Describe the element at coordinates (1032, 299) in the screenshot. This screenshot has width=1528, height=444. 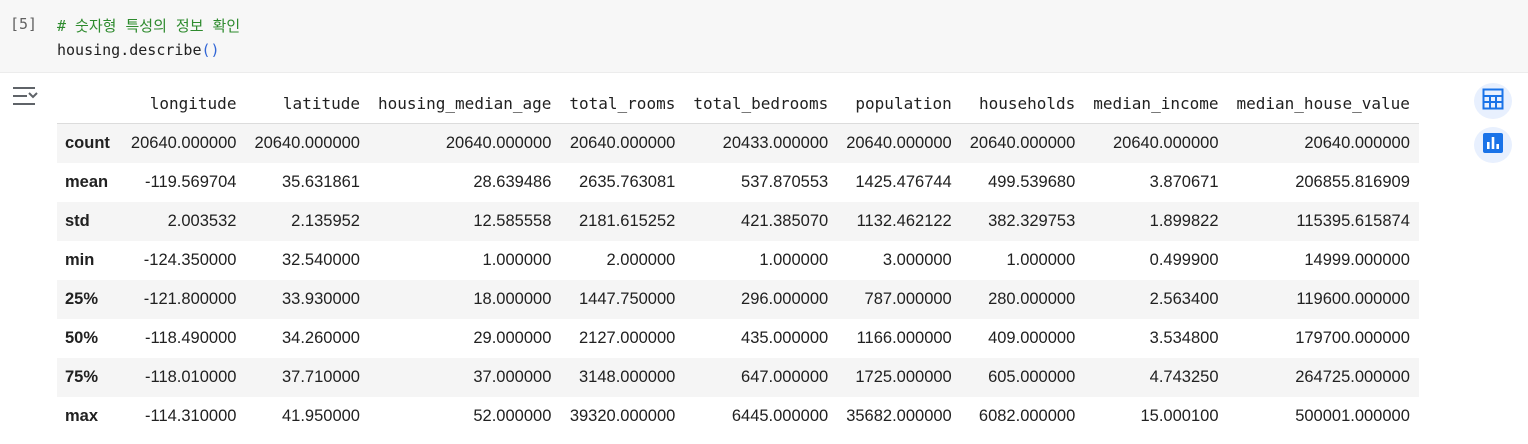
I see `table-cell: 280.000000` at that location.